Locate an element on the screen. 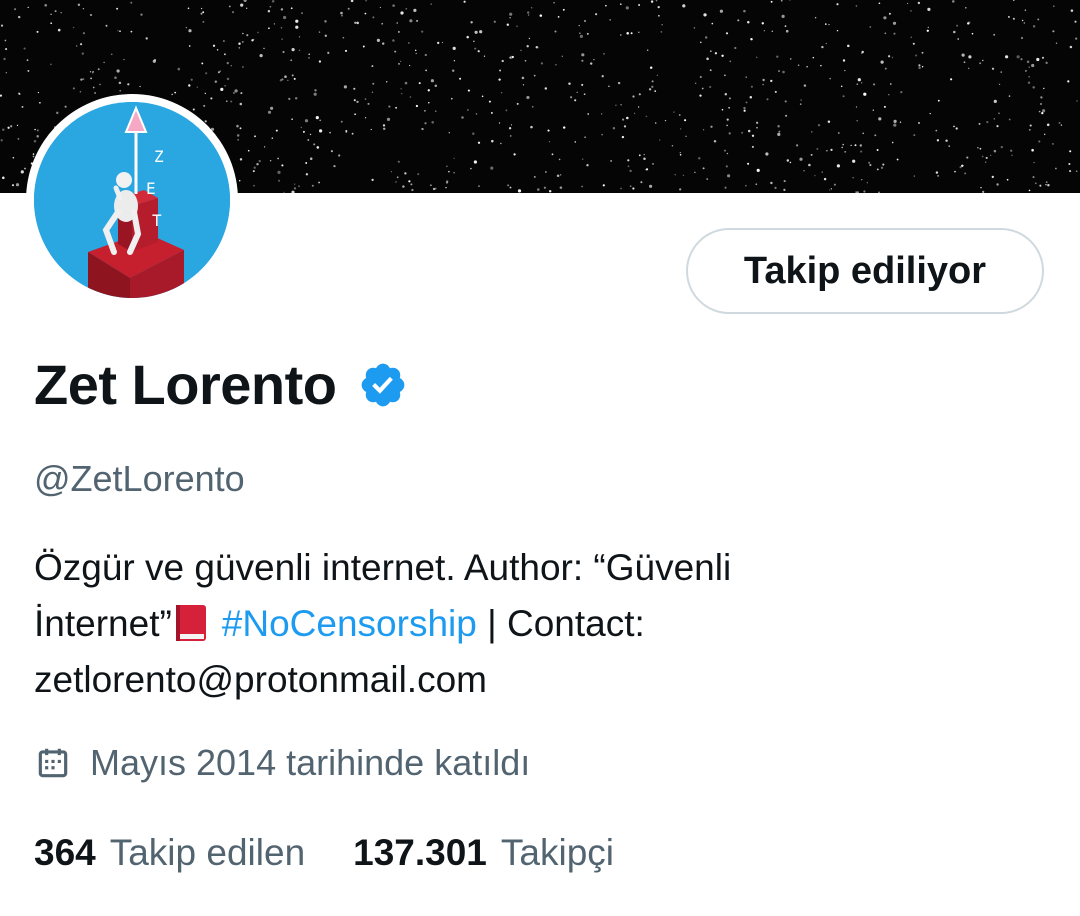  avatar: Z E T is located at coordinates (132, 200).